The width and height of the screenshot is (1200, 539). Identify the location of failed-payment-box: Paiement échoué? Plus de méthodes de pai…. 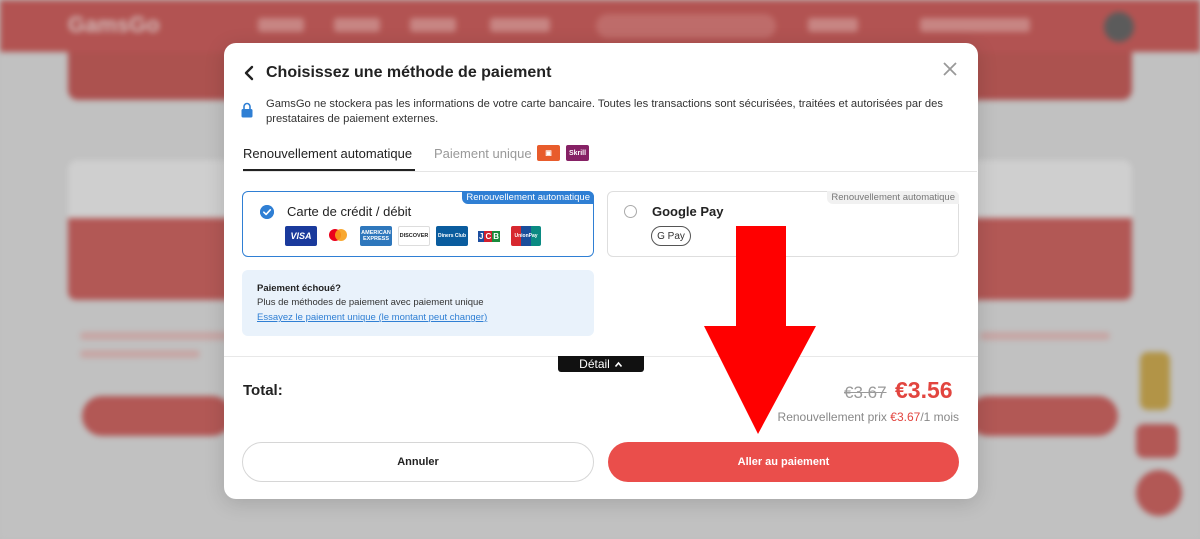
(418, 303).